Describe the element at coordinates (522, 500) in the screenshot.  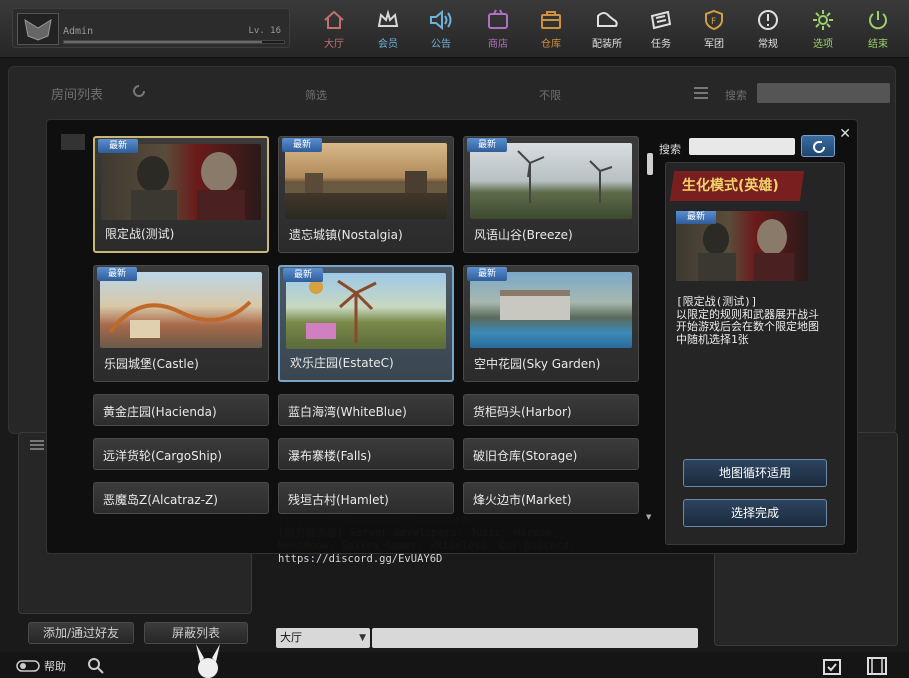
I see `map-label: 烽火边市(Market)` at that location.